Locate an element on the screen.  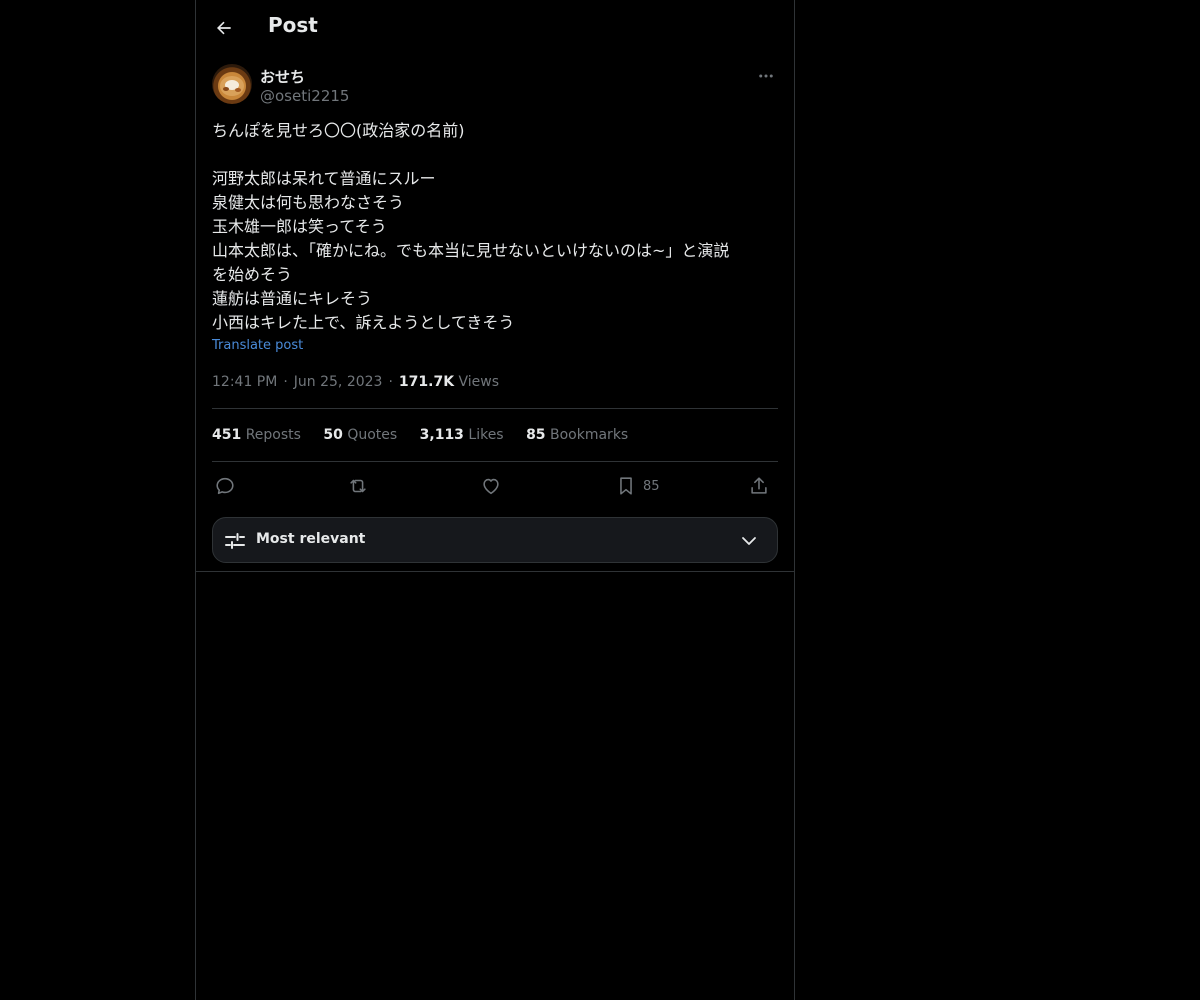
avatar-image is located at coordinates (232, 86).